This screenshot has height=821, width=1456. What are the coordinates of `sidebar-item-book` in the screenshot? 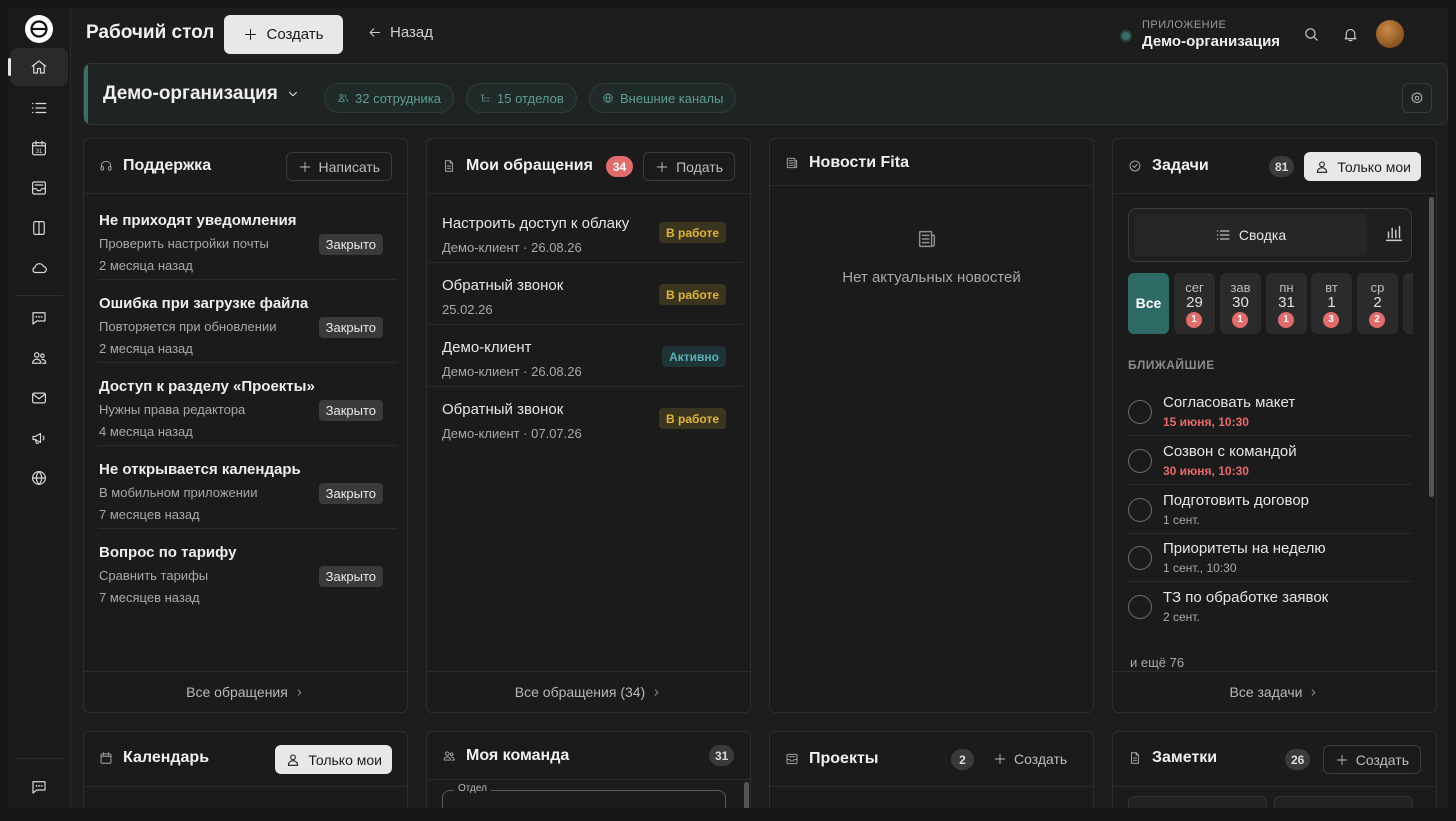 It's located at (38, 228).